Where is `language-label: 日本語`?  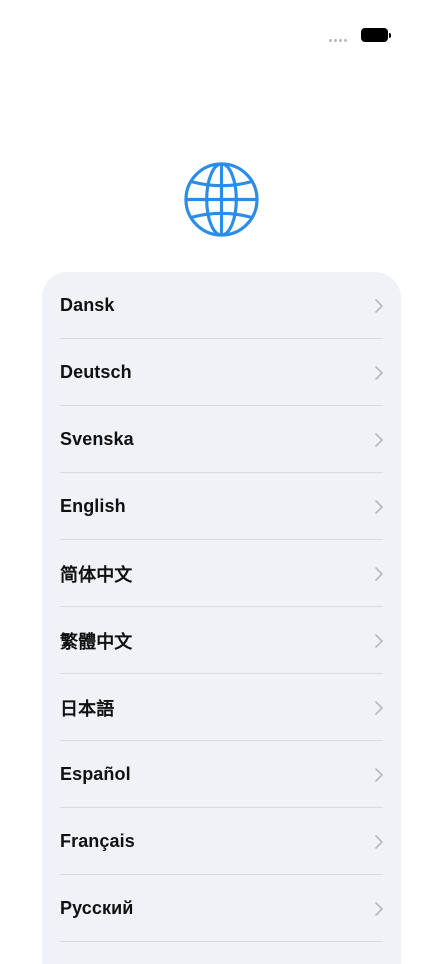
language-label: 日本語 is located at coordinates (87, 708).